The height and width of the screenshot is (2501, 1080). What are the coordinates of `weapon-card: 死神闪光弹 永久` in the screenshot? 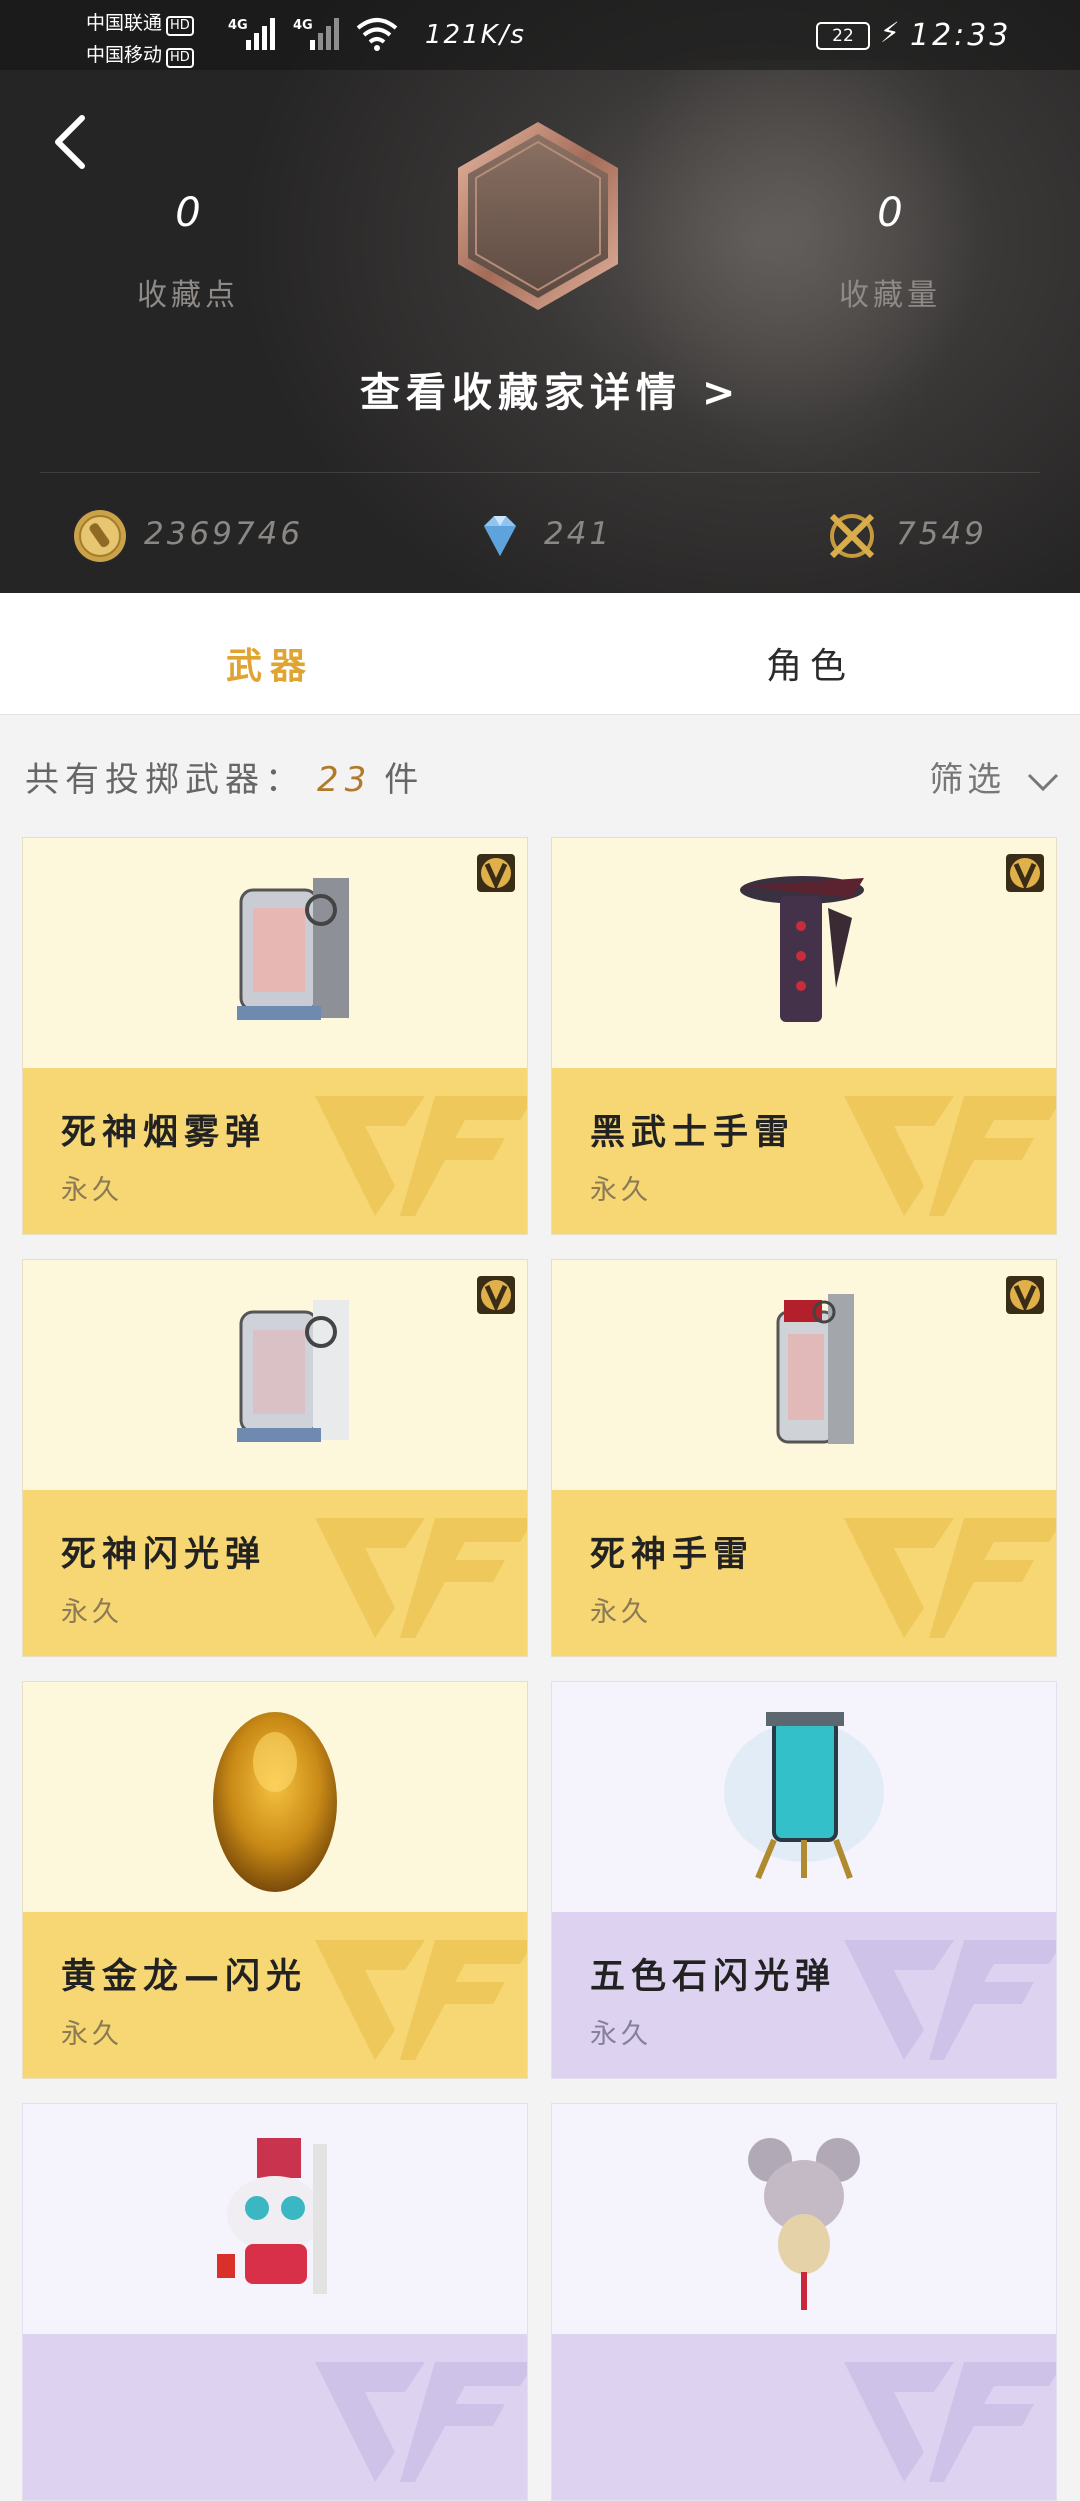 It's located at (275, 1458).